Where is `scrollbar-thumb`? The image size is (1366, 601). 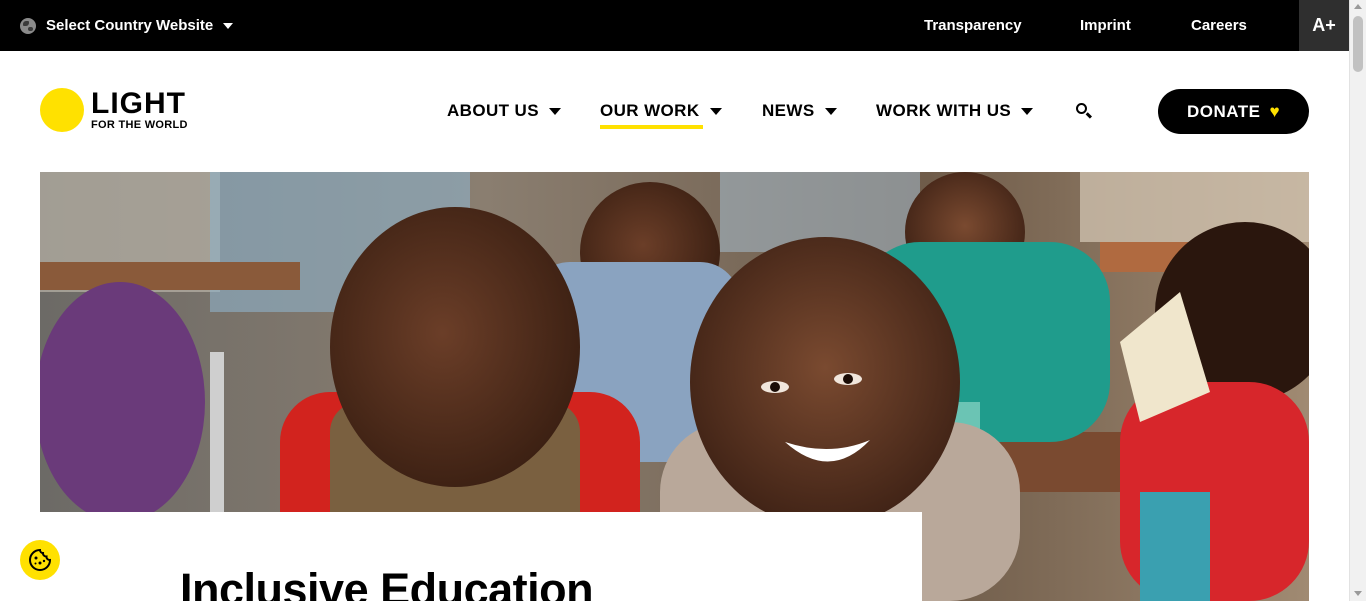 scrollbar-thumb is located at coordinates (1358, 44).